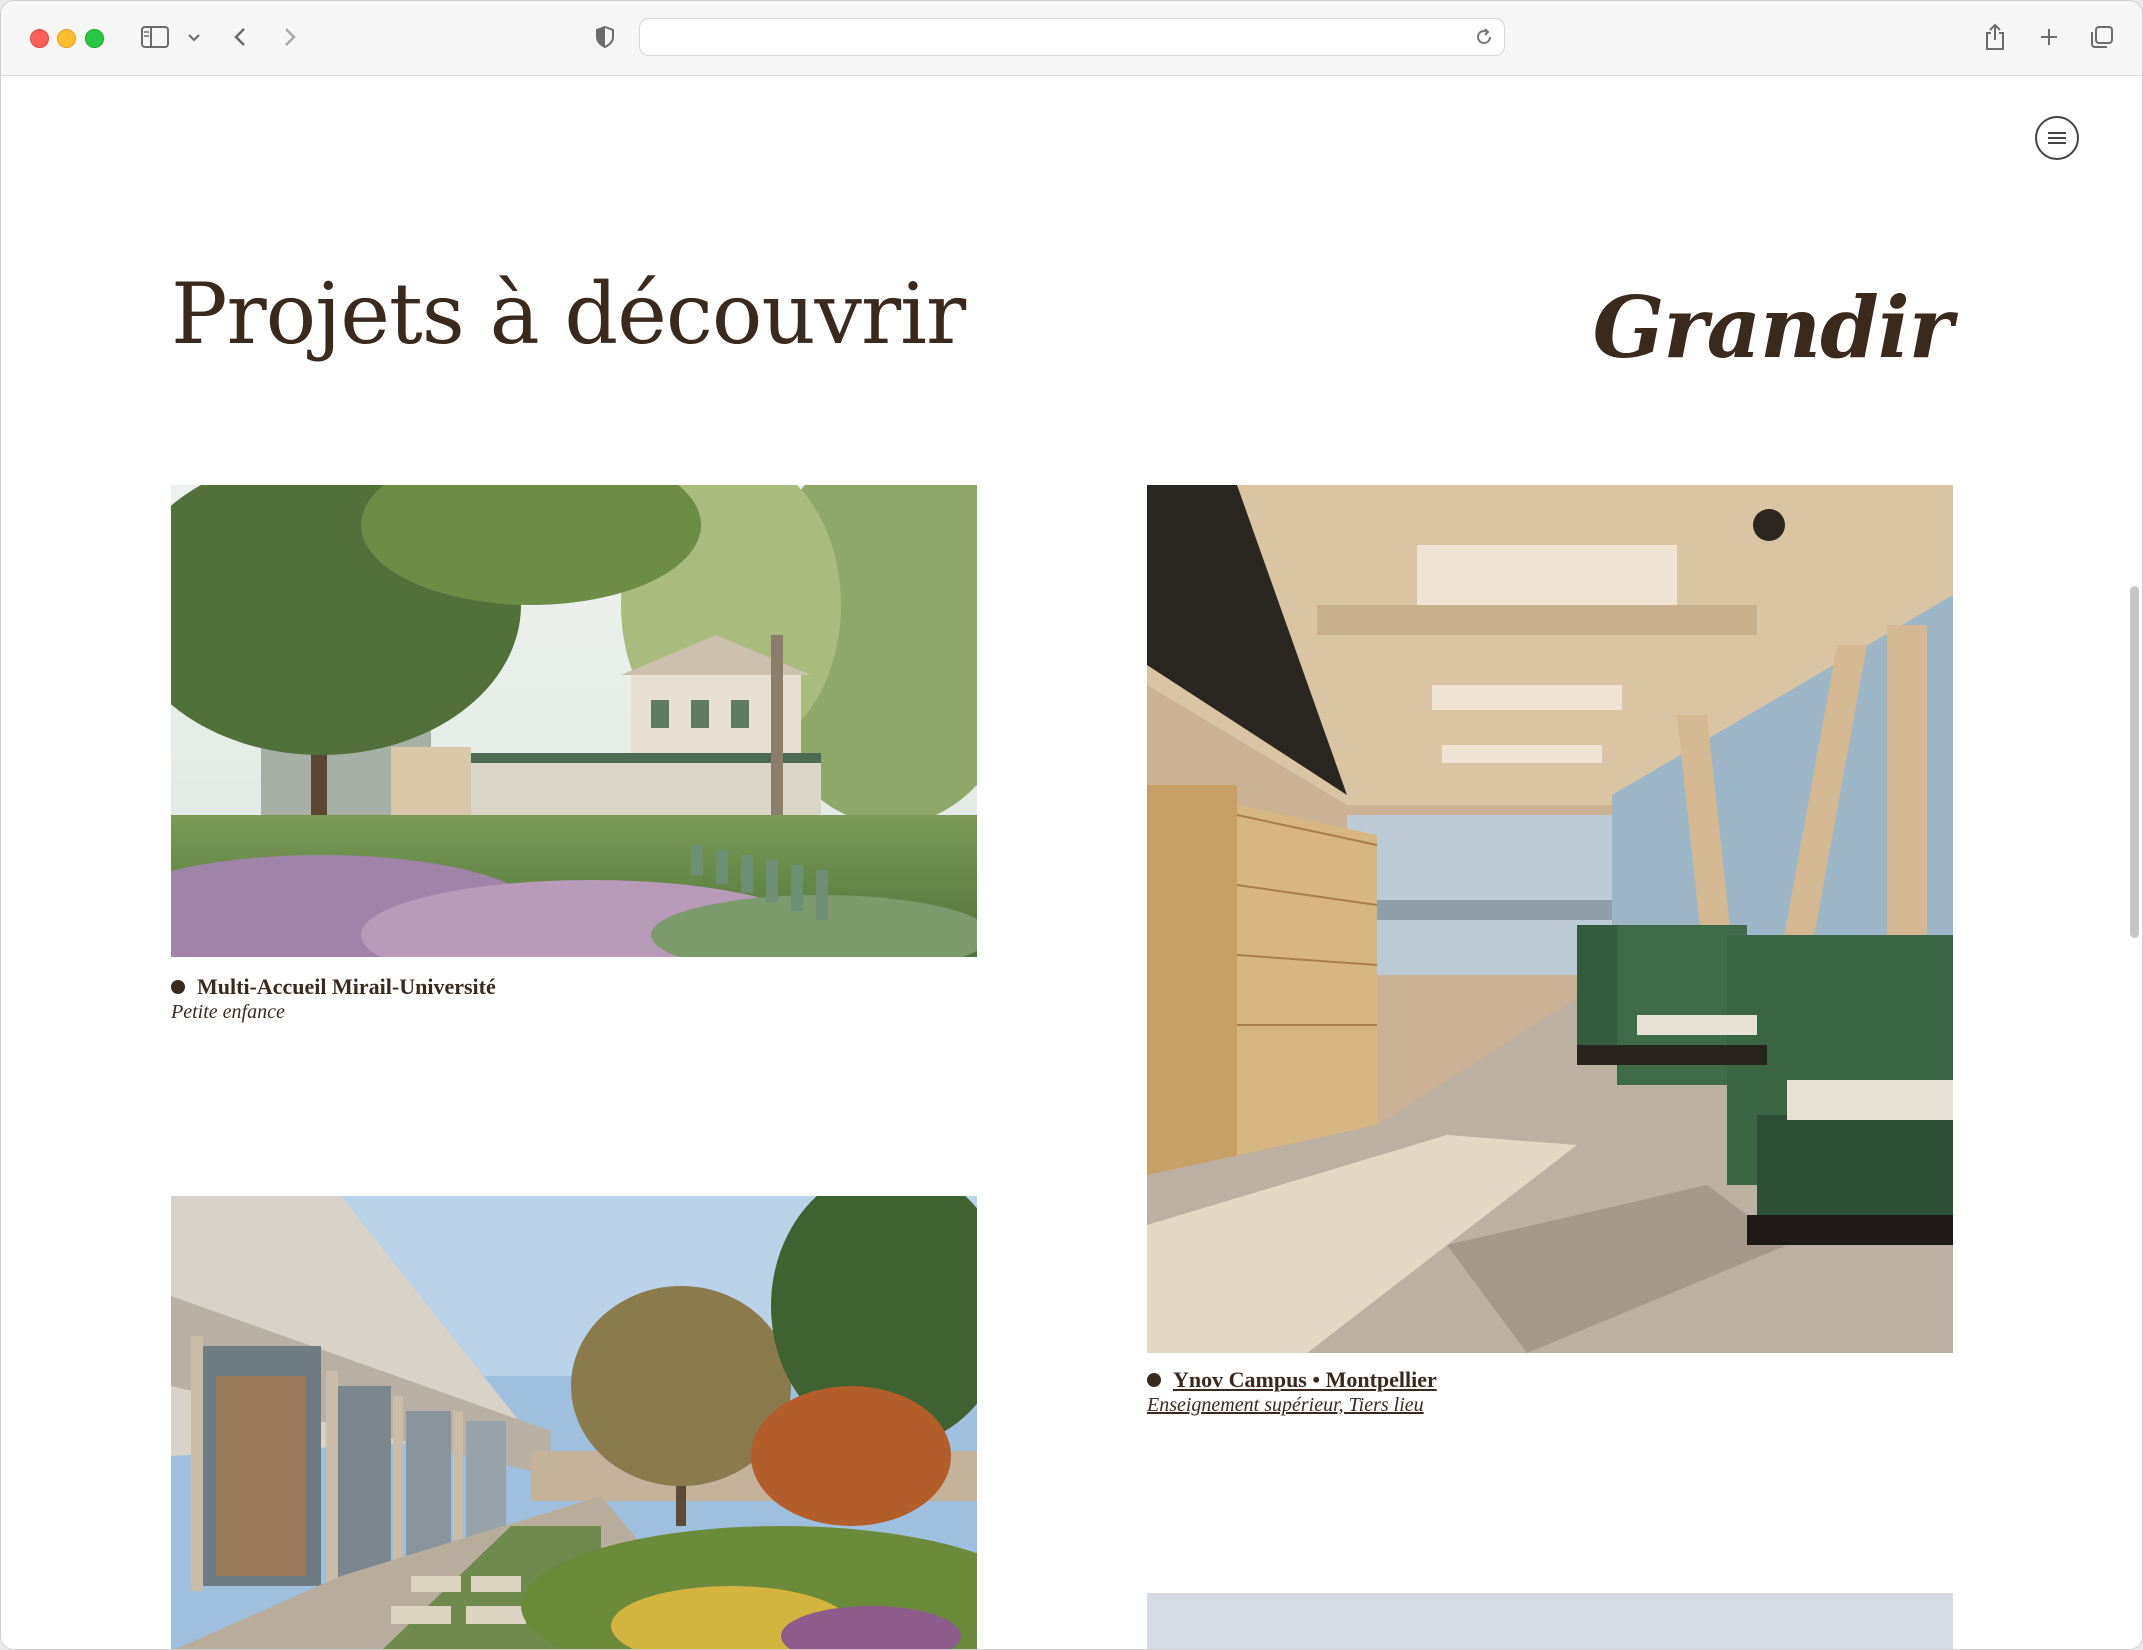 The height and width of the screenshot is (1650, 2143). I want to click on sidebar-icon, so click(155, 37).